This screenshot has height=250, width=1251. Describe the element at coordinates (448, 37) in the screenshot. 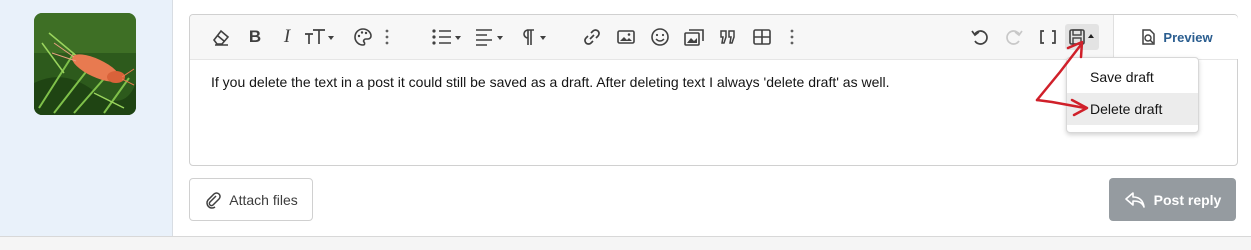

I see `list-icon` at that location.